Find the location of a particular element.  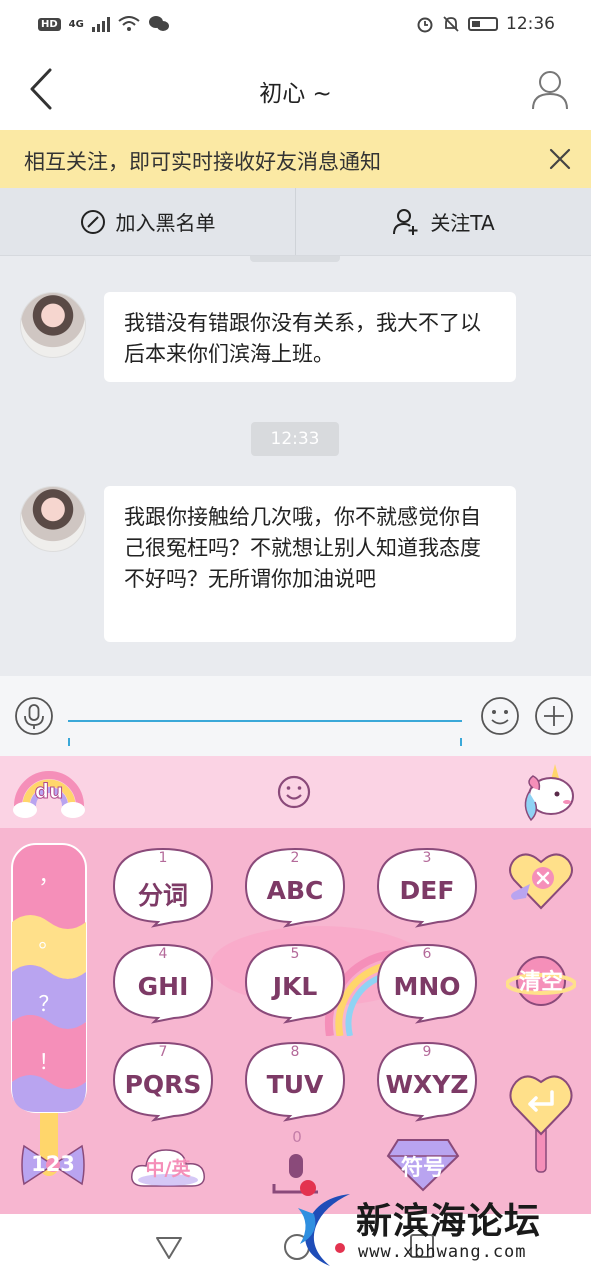

follow-notice: 相互关注，即可实时接收好友消息通知 is located at coordinates (295, 159).